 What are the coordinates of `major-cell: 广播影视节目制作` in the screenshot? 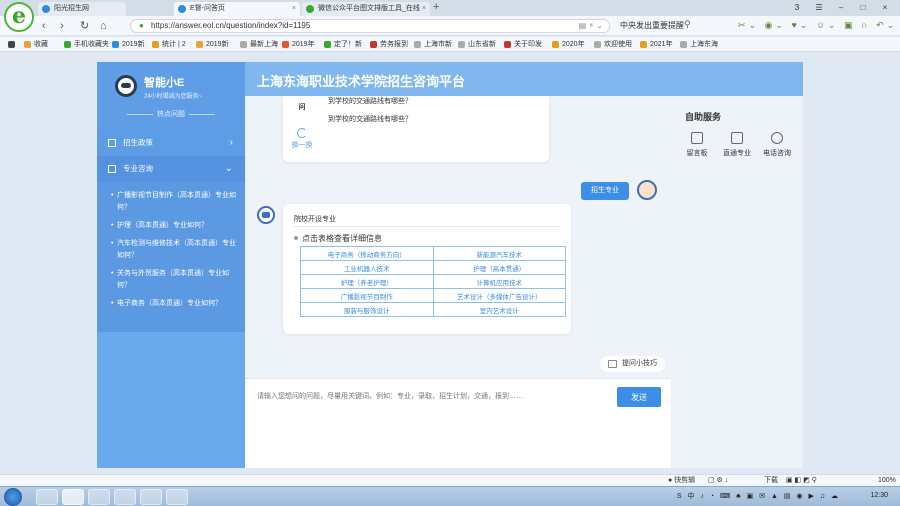 It's located at (367, 295).